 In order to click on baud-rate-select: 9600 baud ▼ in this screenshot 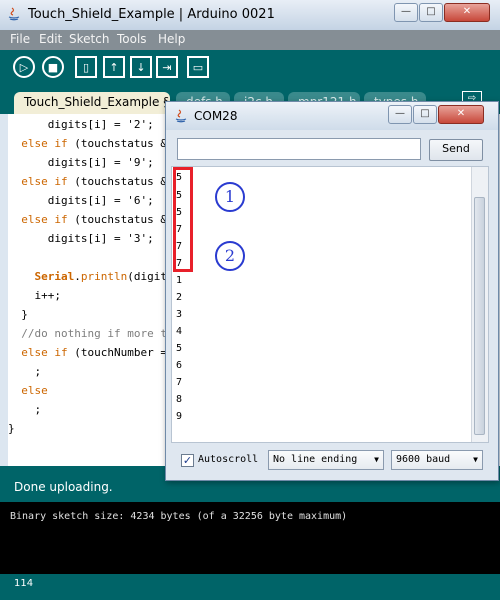, I will do `click(437, 460)`.